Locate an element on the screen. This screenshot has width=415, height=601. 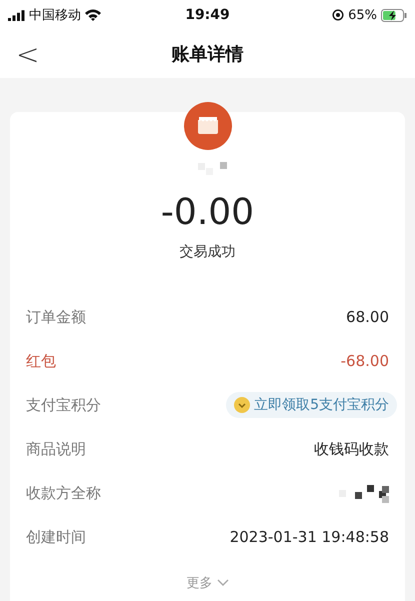
points-button: 立即领取5支付宝积分 is located at coordinates (311, 405).